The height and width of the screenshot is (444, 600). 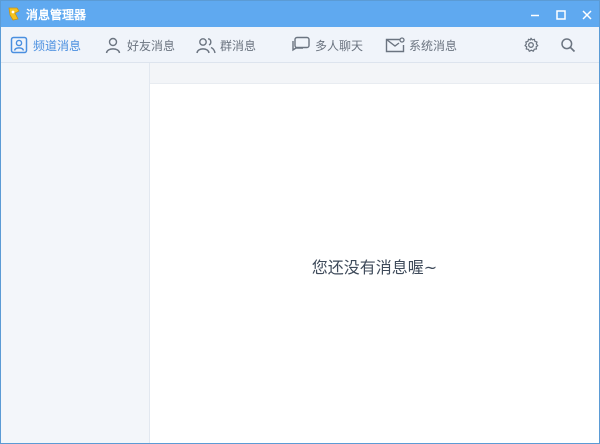 I want to click on search-icon, so click(x=568, y=45).